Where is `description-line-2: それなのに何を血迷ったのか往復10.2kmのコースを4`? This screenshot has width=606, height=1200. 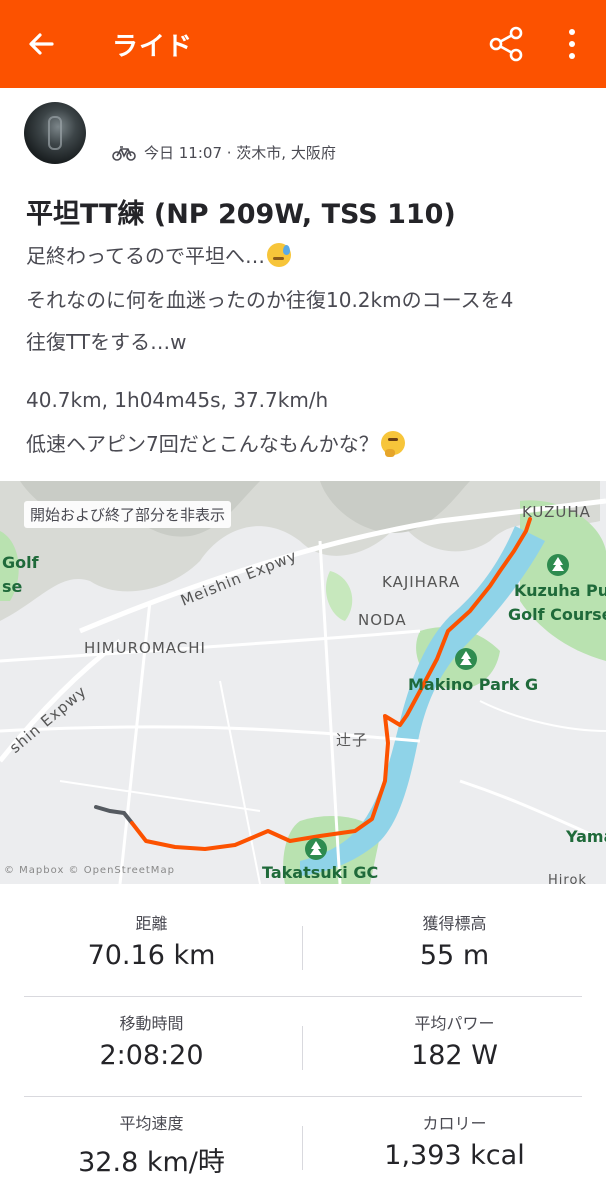 description-line-2: それなのに何を血迷ったのか往復10.2kmのコースを4 is located at coordinates (270, 300).